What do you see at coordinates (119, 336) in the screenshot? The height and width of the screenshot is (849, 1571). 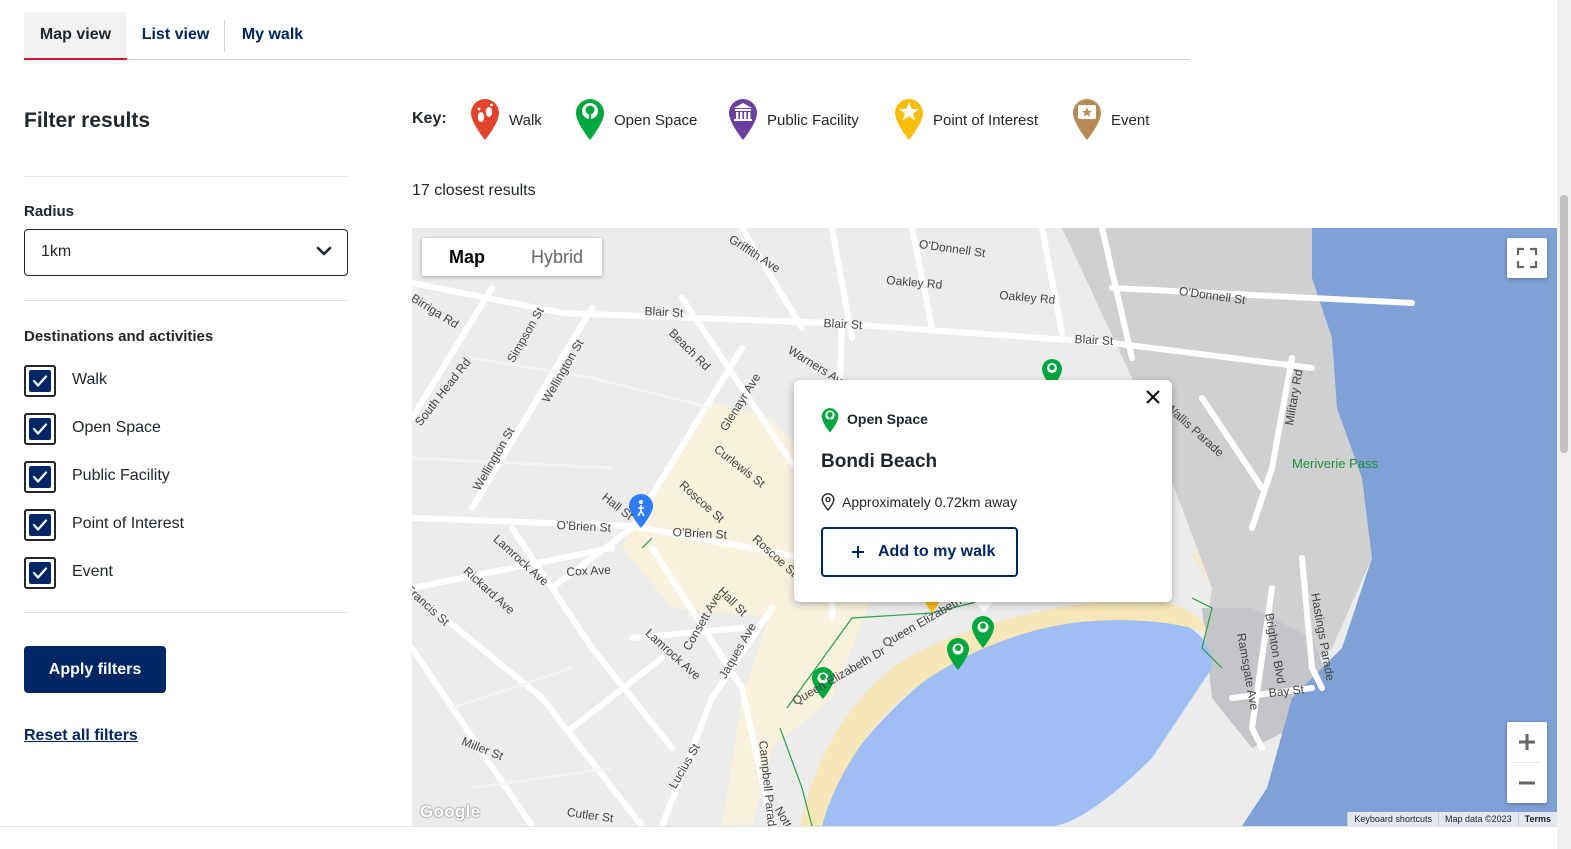 I see `destinations-label: Destinations and activities` at bounding box center [119, 336].